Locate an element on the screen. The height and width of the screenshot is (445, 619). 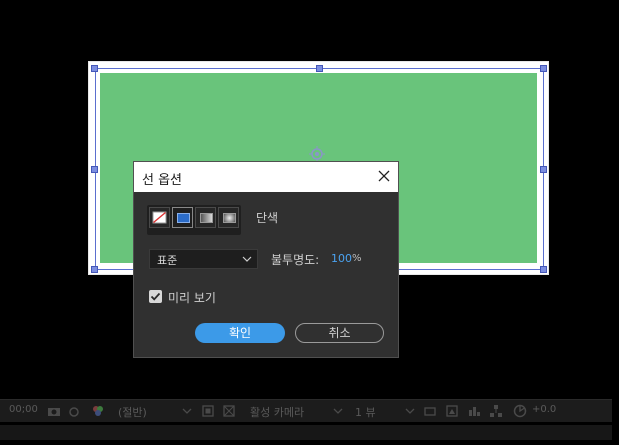
checkmark-icon is located at coordinates (155, 296).